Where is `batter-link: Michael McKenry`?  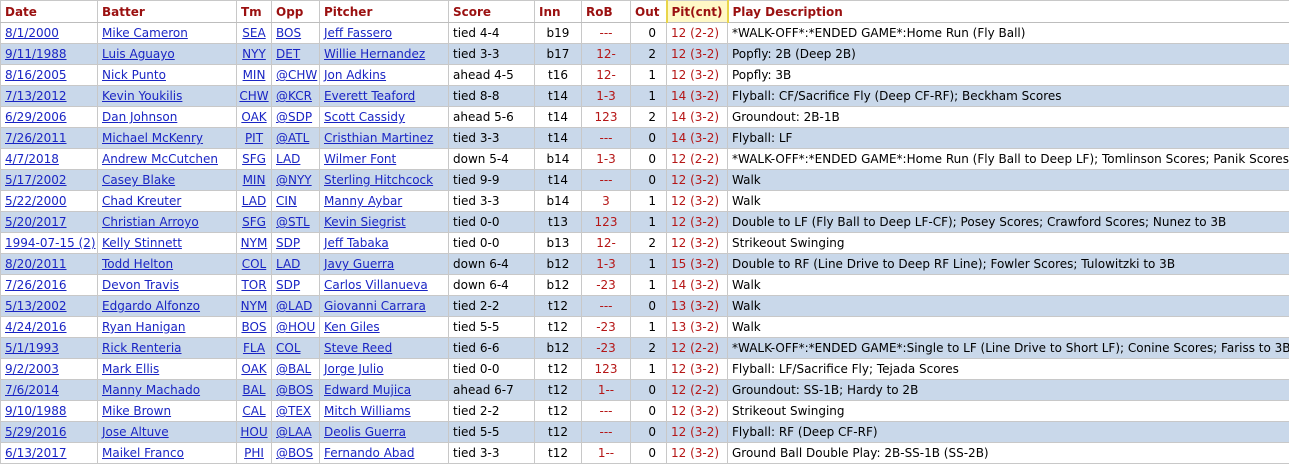
batter-link: Michael McKenry is located at coordinates (152, 138).